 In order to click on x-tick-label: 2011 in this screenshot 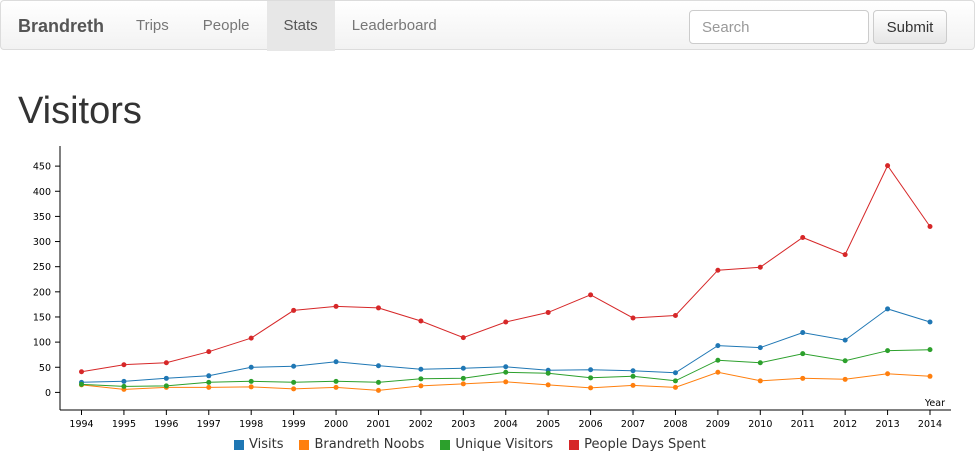, I will do `click(803, 424)`.